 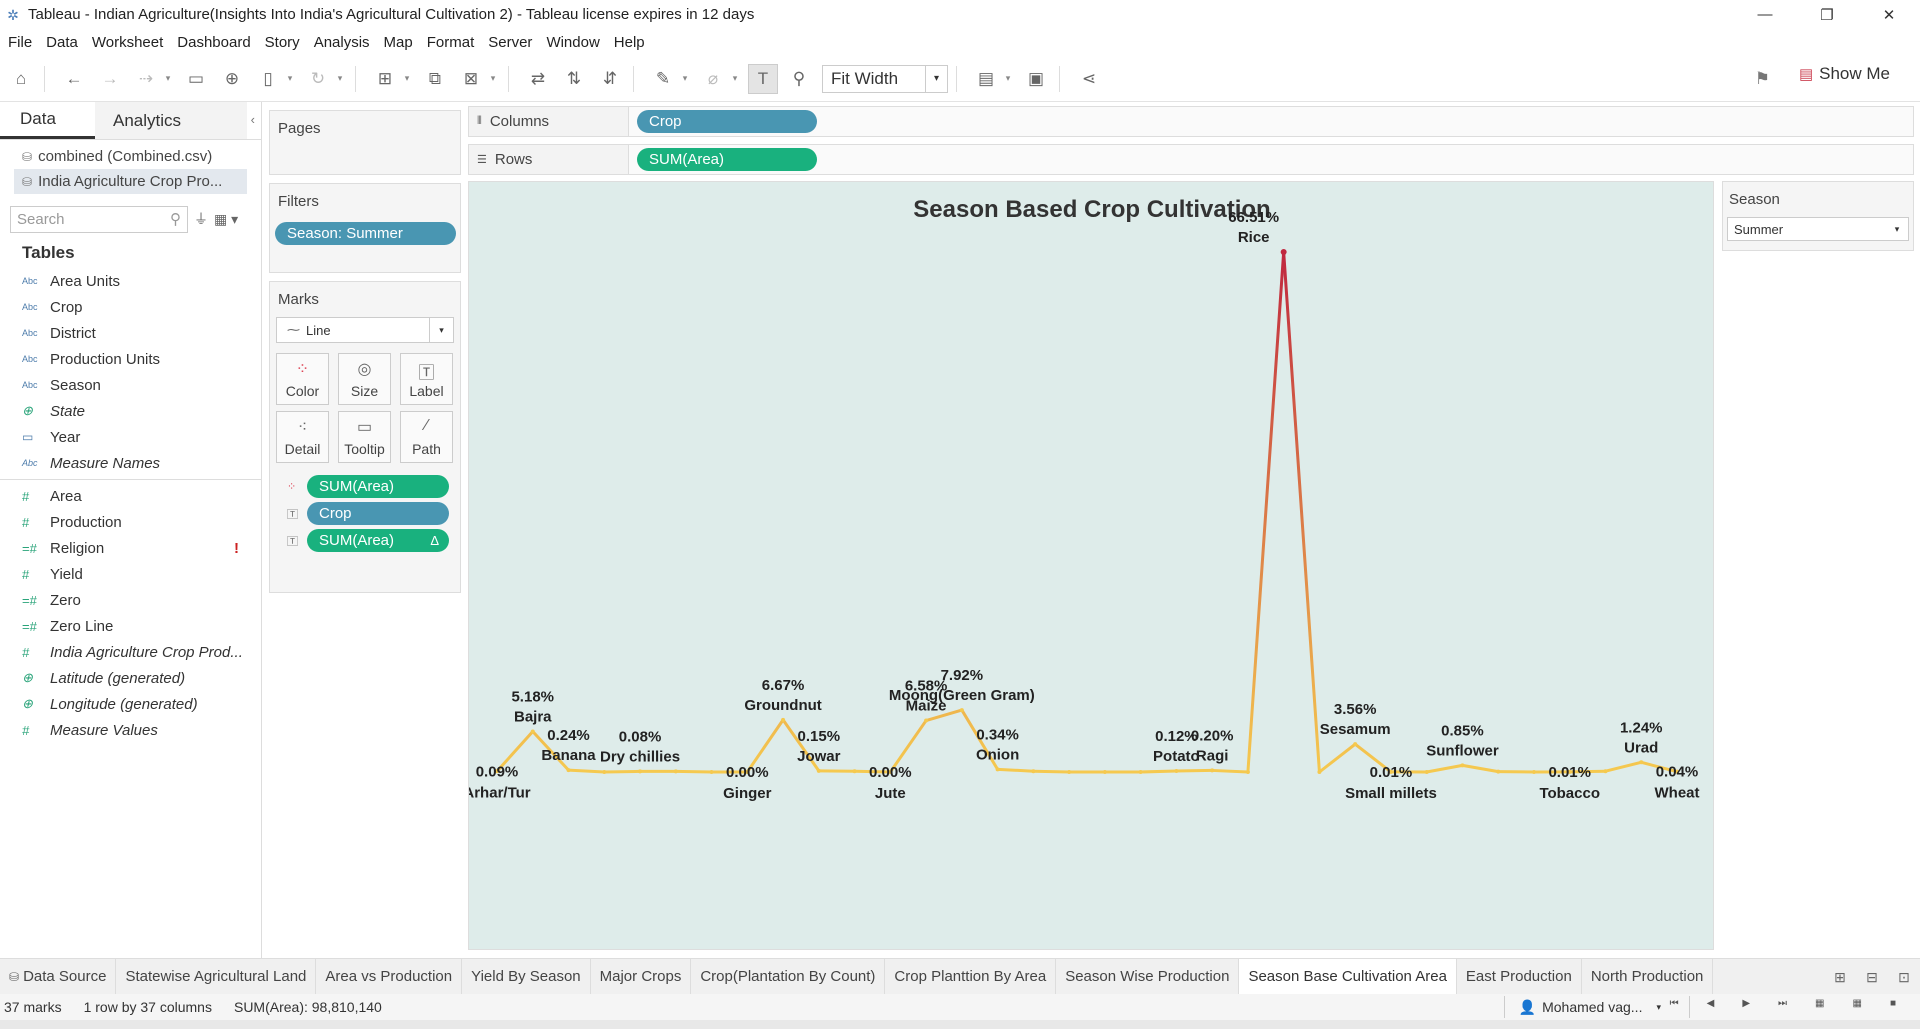 What do you see at coordinates (629, 42) in the screenshot?
I see `menu-help: Help` at bounding box center [629, 42].